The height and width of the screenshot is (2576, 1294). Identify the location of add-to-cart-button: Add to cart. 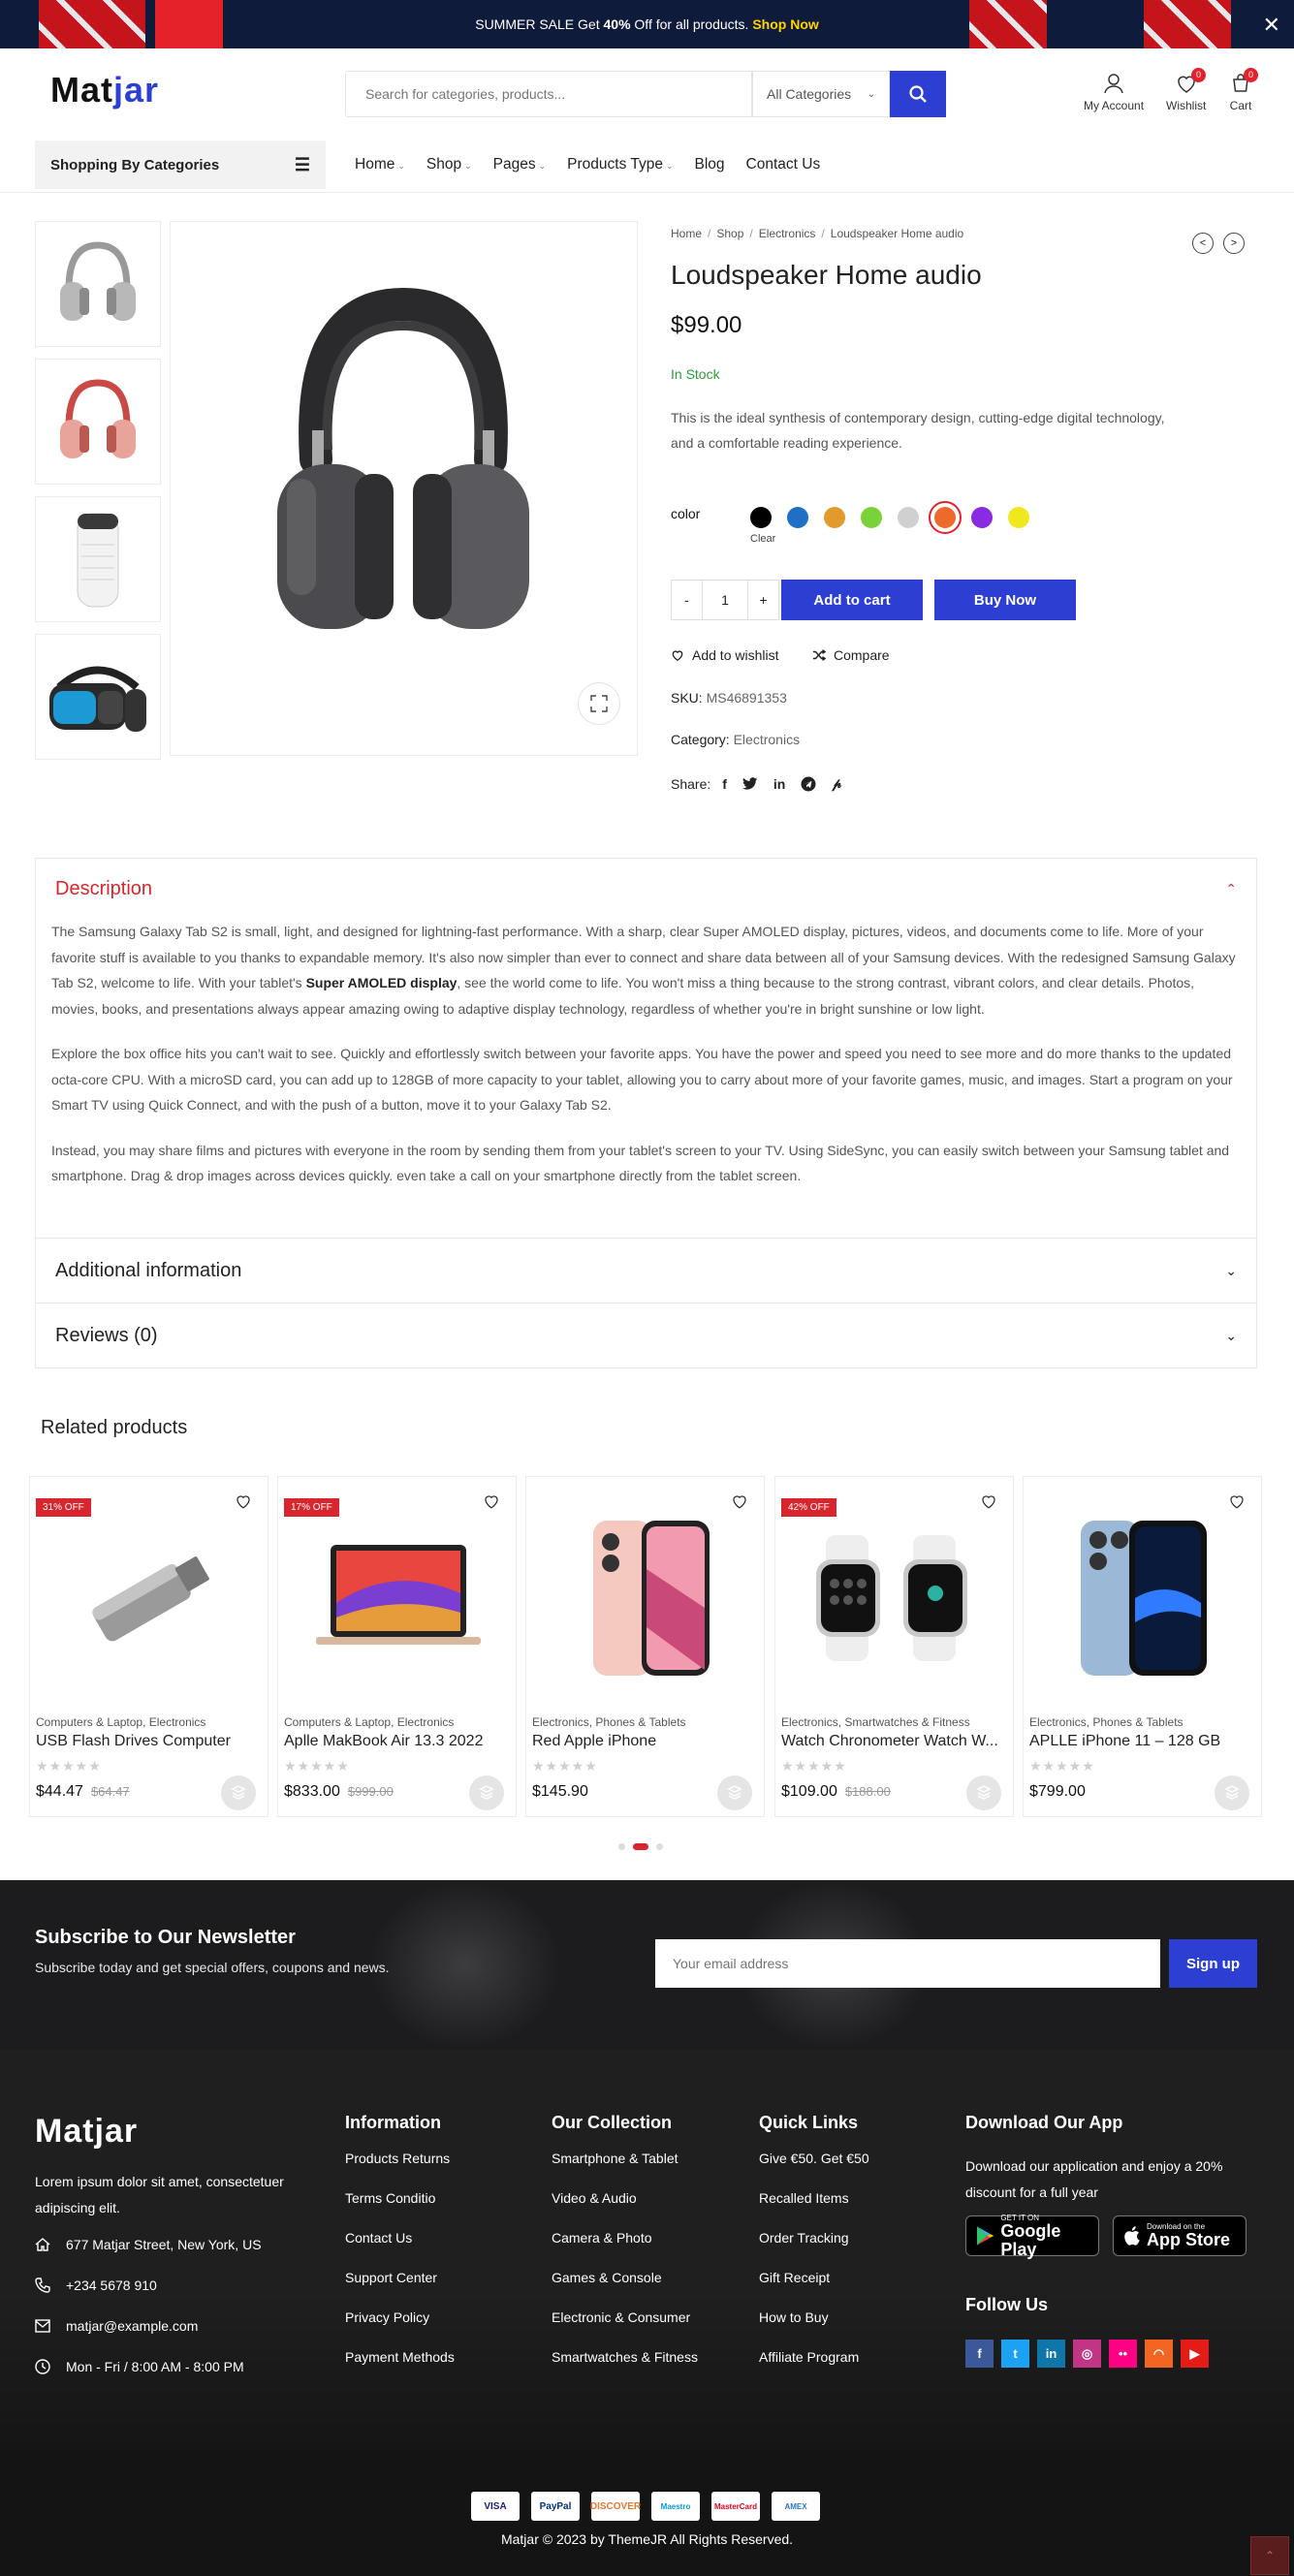
(852, 600).